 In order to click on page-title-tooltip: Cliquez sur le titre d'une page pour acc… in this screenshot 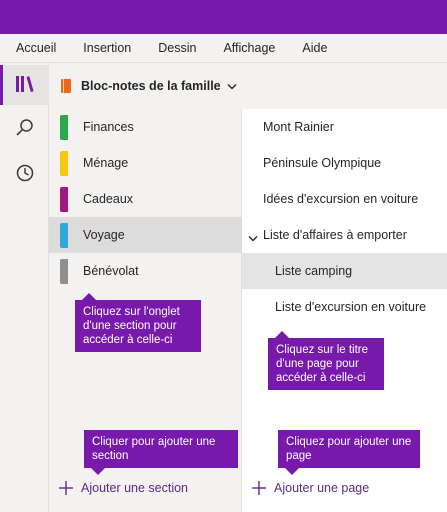, I will do `click(326, 360)`.